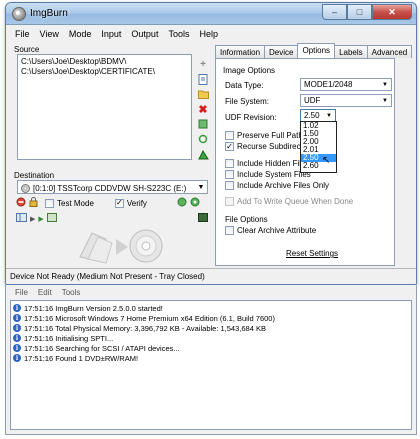  Describe the element at coordinates (146, 246) in the screenshot. I see `disc-icon` at that location.